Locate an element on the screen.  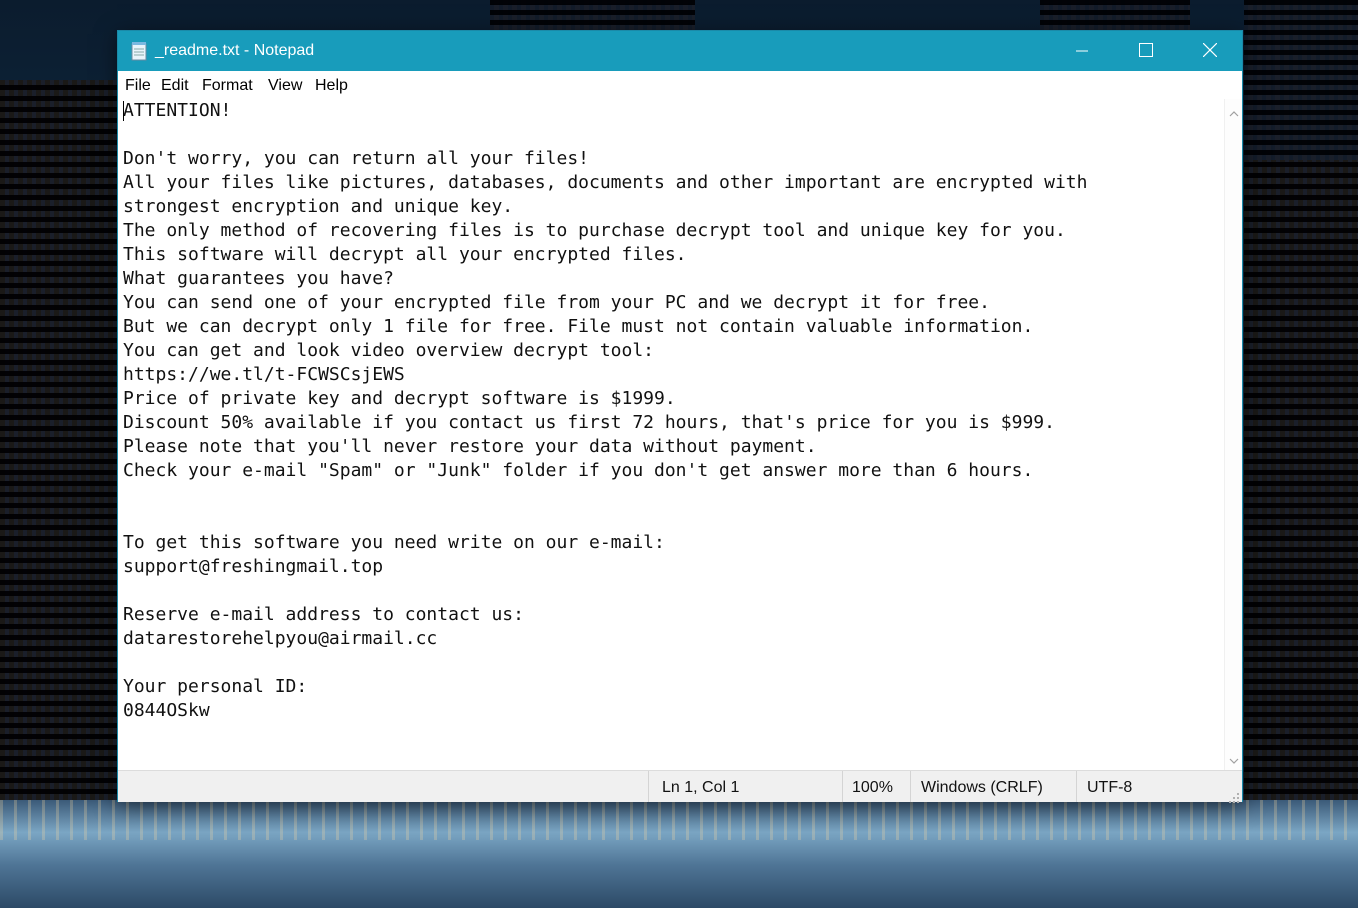
cursor-position: Ln 1, Col 1 is located at coordinates (701, 787).